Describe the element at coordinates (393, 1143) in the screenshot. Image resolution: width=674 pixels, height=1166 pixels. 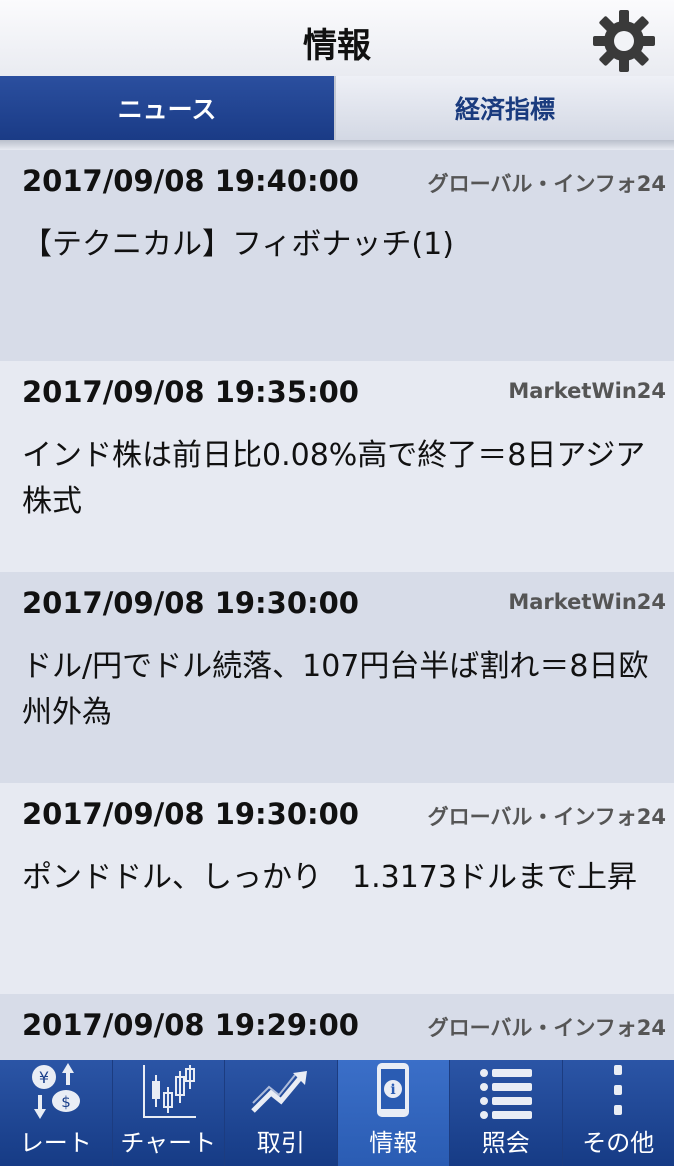
I see `nav-info-label: 情報` at that location.